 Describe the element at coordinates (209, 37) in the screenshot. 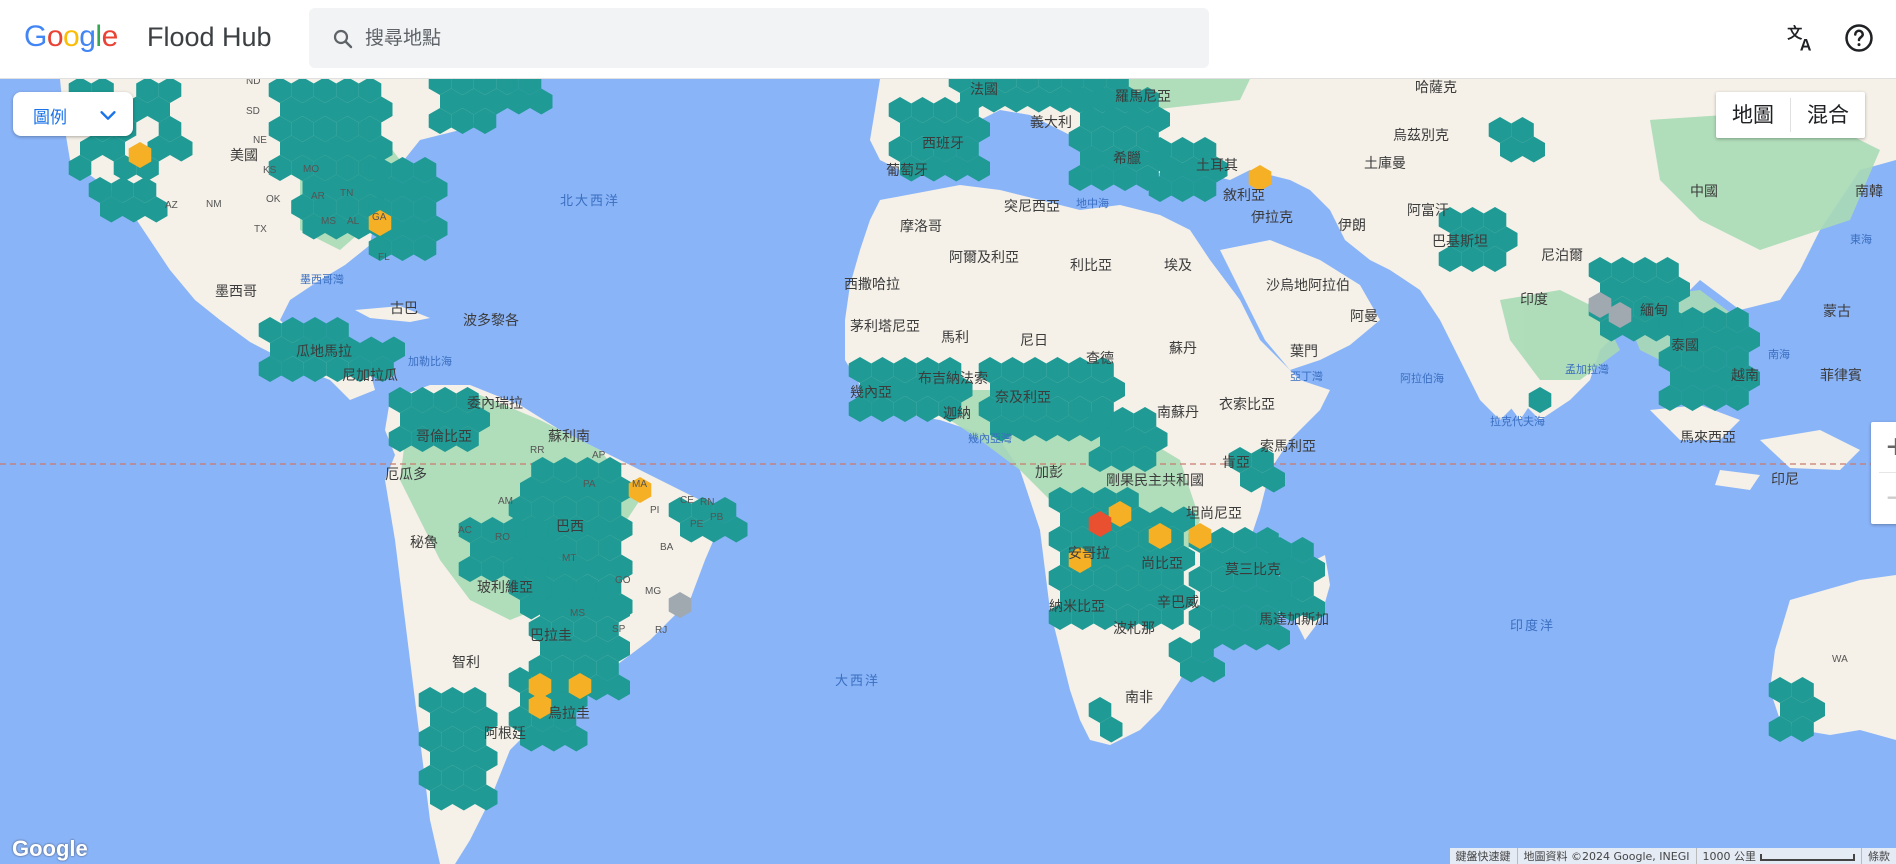

I see `product-name: Flood Hub` at that location.